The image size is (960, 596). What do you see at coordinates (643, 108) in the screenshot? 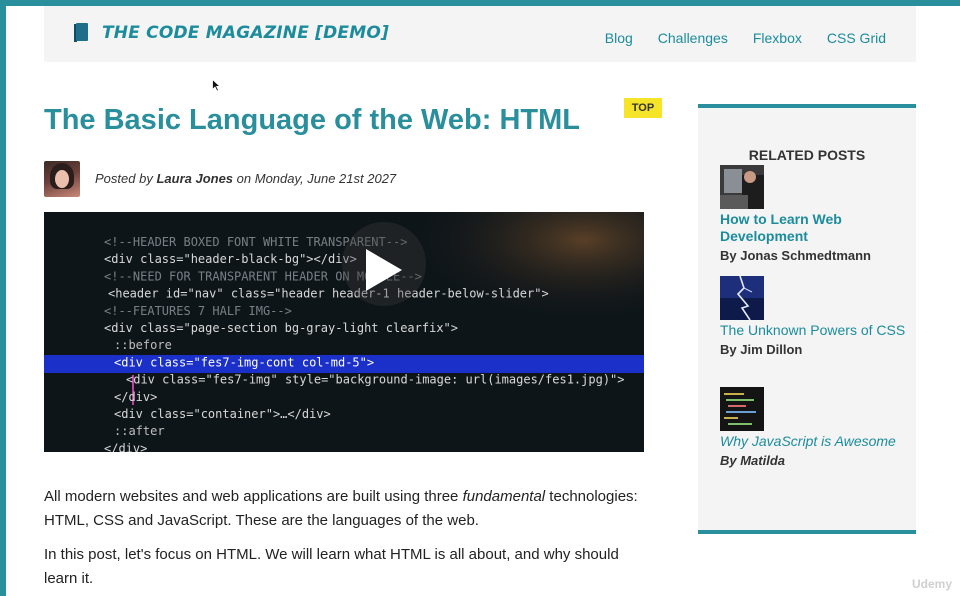
I see `top-badge: TOP` at bounding box center [643, 108].